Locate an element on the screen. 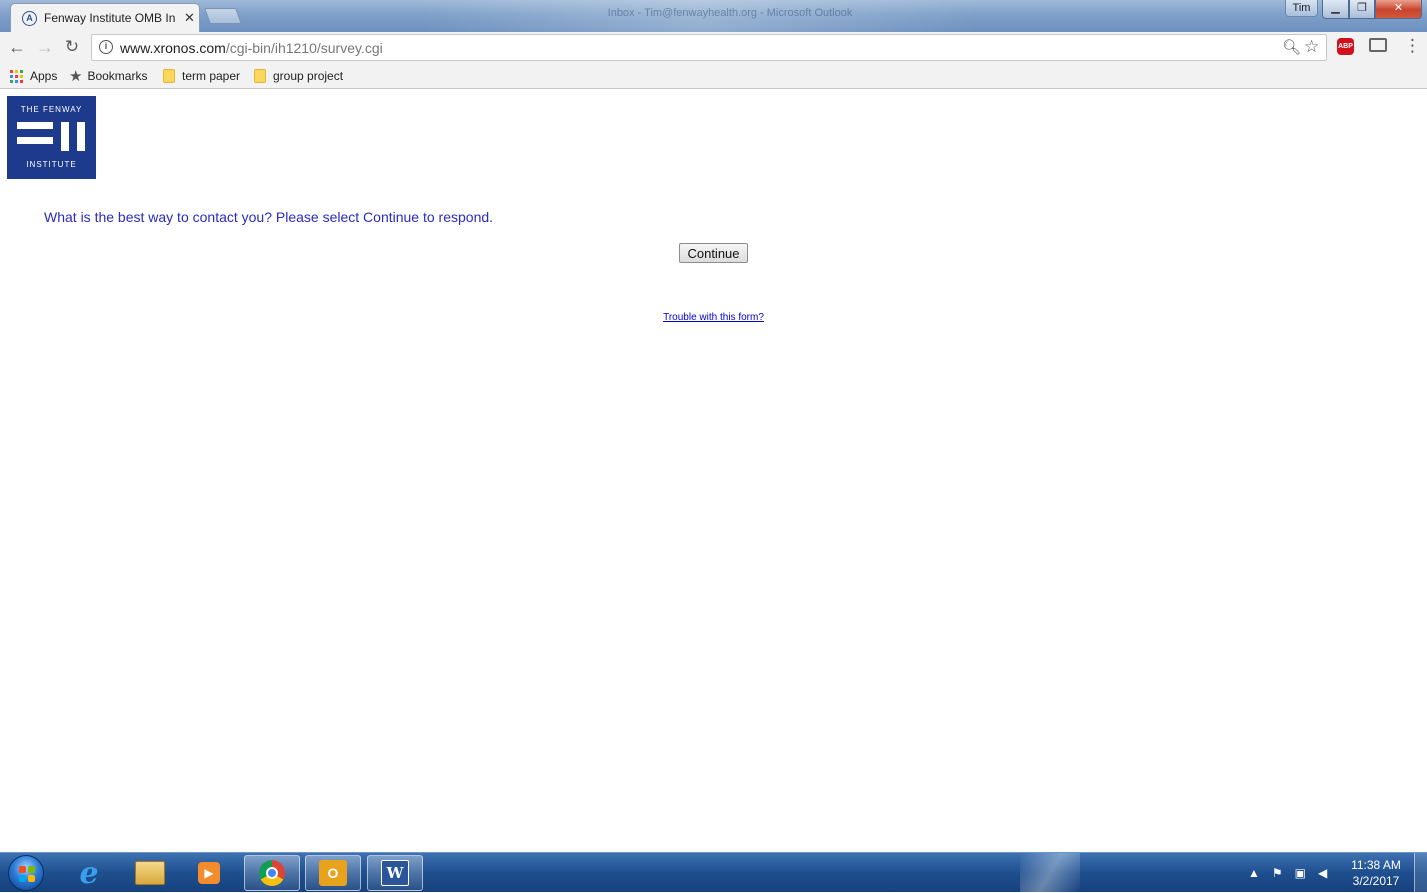 This screenshot has width=1427, height=893. bookmark-term-paper: term paper is located at coordinates (201, 76).